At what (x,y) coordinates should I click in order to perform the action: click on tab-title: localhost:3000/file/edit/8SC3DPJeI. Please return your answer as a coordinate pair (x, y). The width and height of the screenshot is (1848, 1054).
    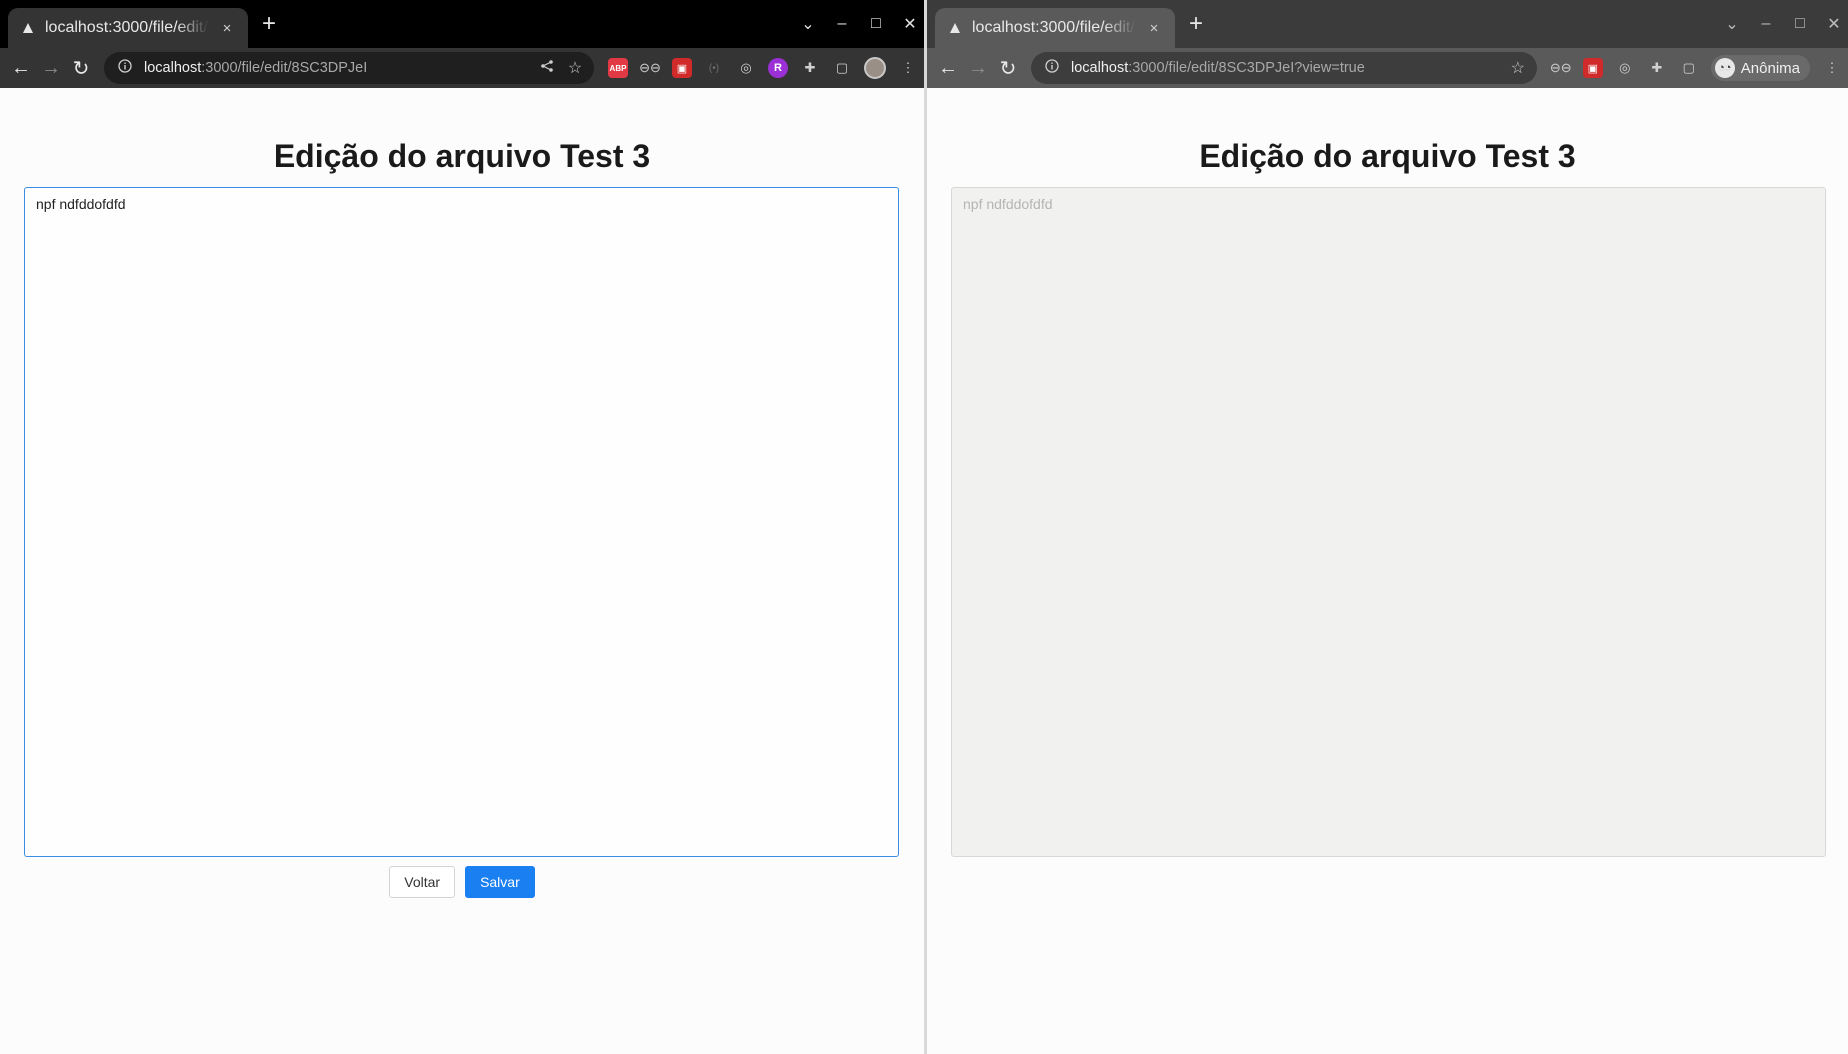
    Looking at the image, I should click on (127, 27).